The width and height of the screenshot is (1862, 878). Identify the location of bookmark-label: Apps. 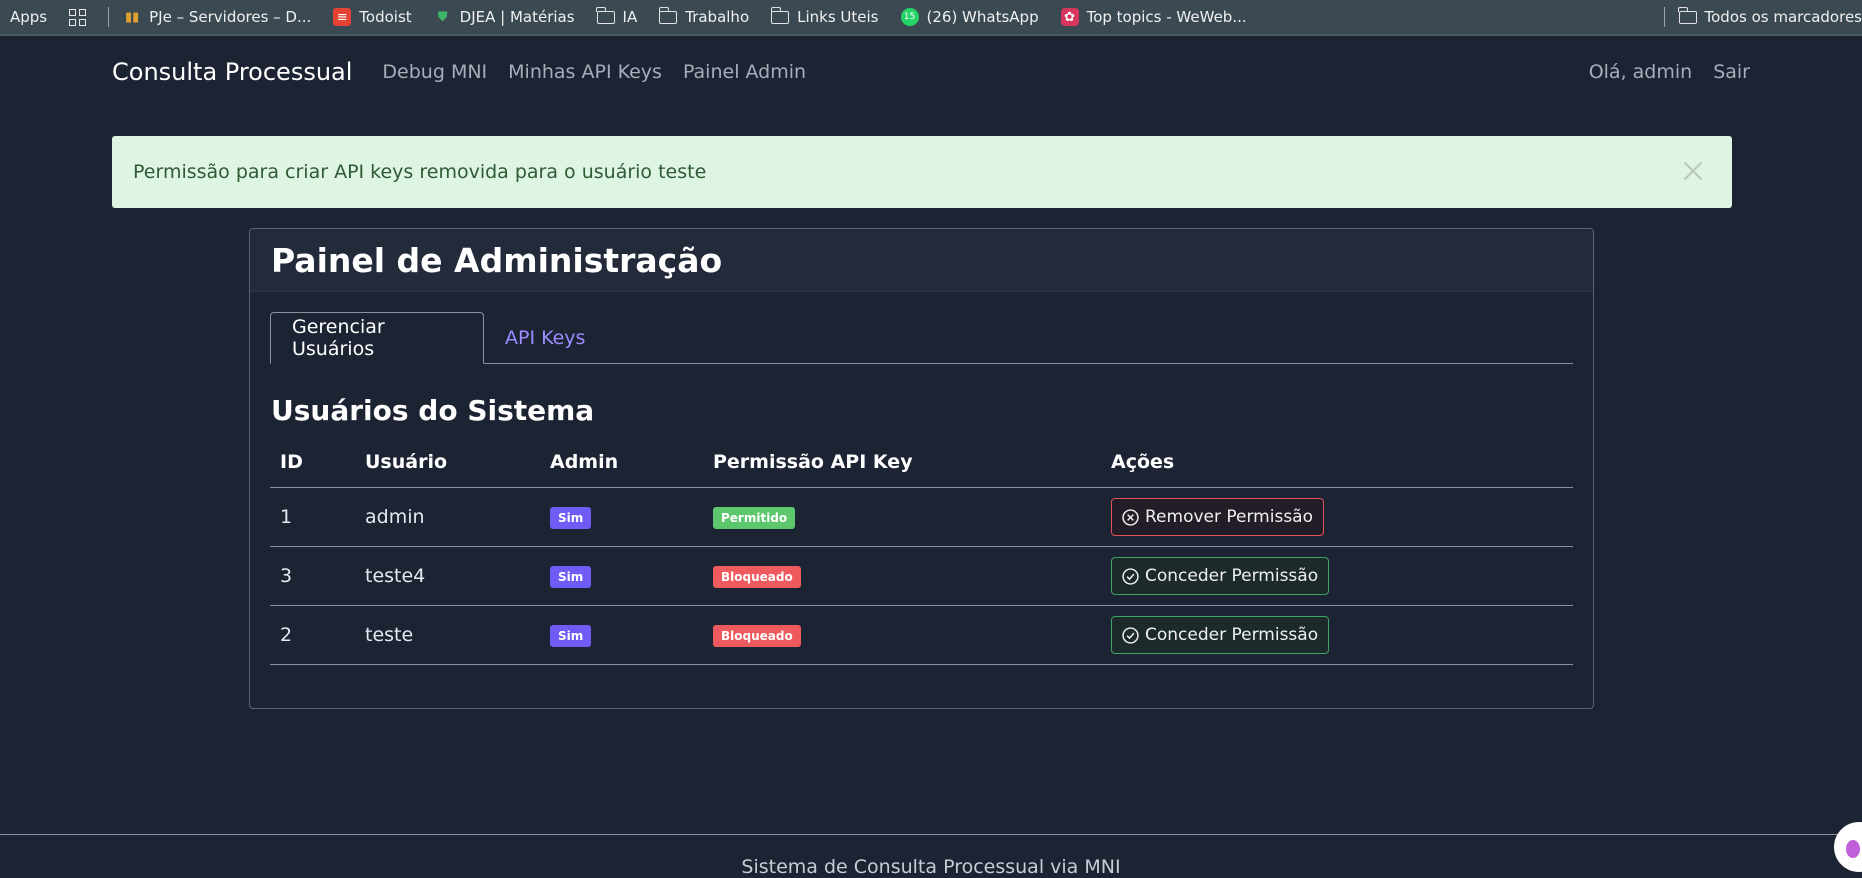
(28, 17).